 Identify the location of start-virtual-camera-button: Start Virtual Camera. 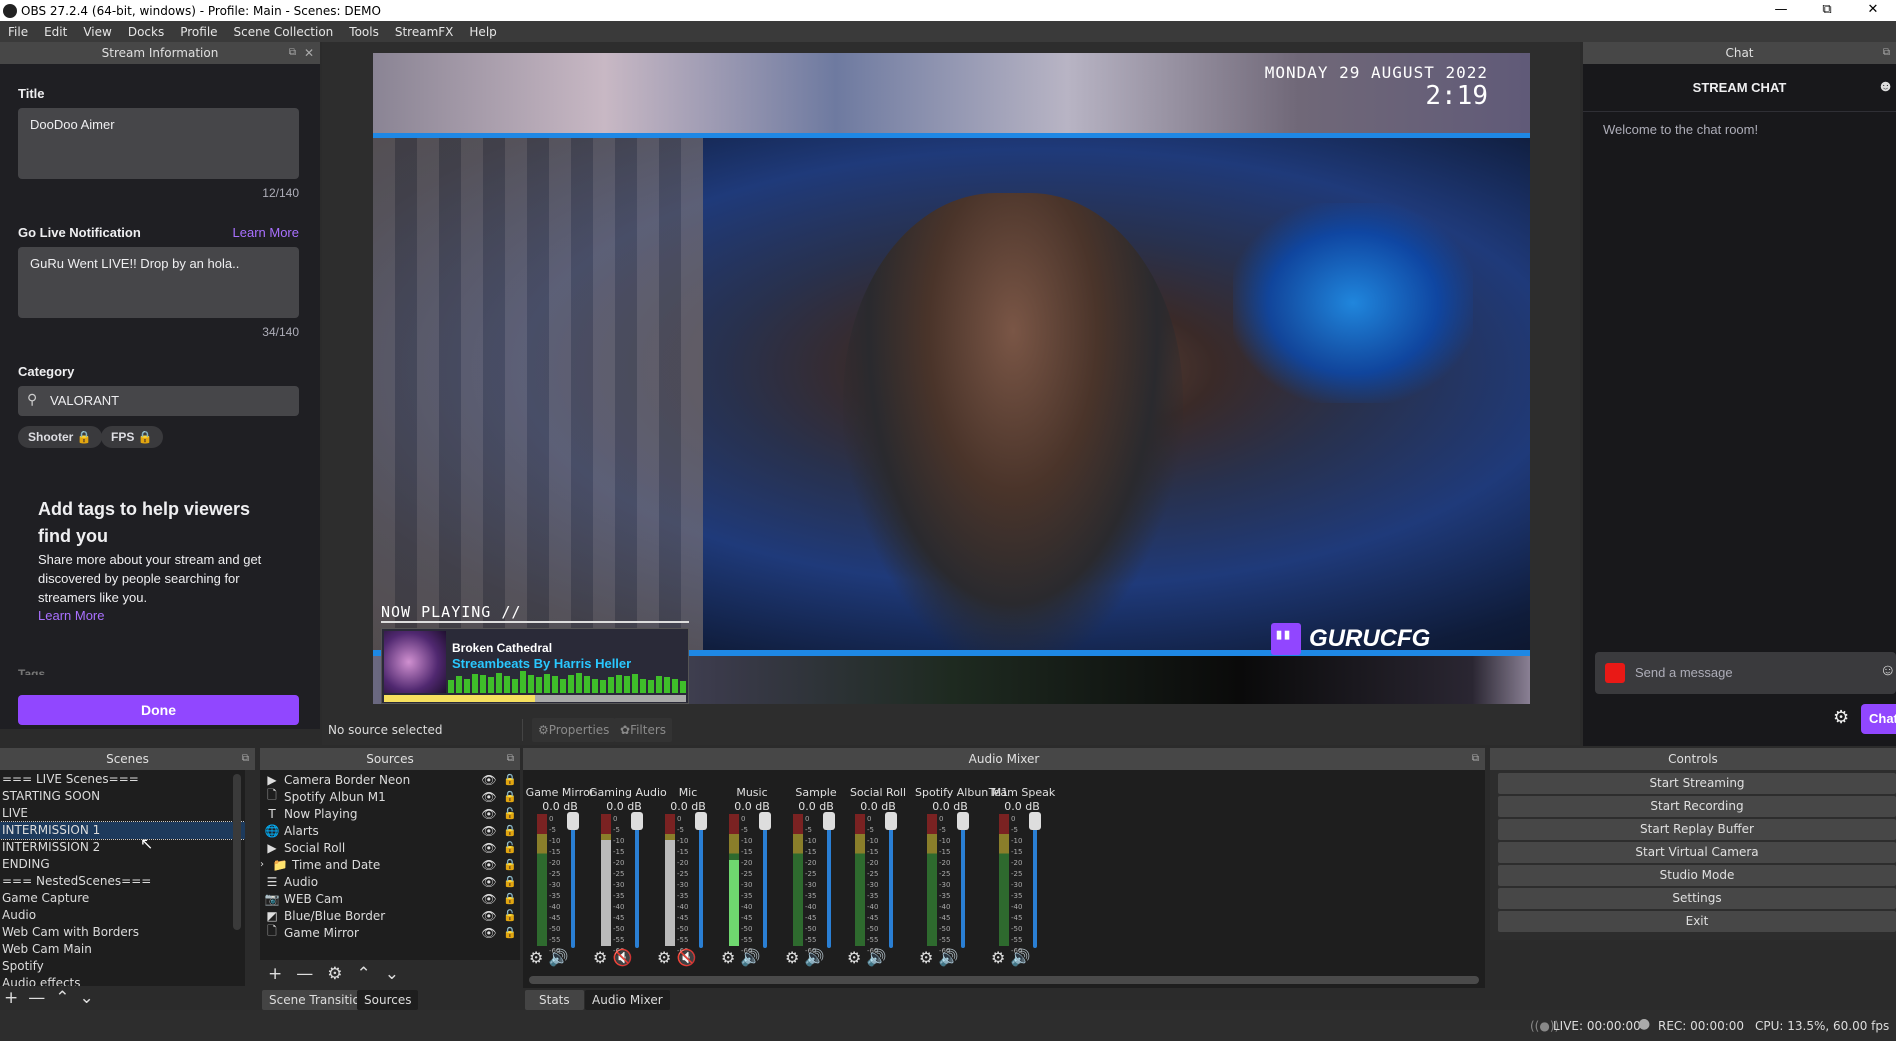
(1697, 852).